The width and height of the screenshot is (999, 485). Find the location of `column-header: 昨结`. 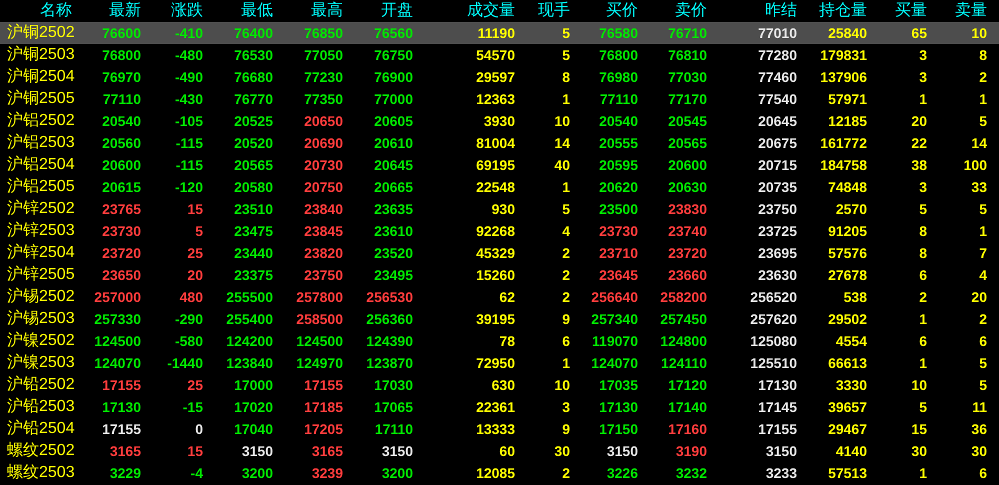

column-header: 昨结 is located at coordinates (752, 11).